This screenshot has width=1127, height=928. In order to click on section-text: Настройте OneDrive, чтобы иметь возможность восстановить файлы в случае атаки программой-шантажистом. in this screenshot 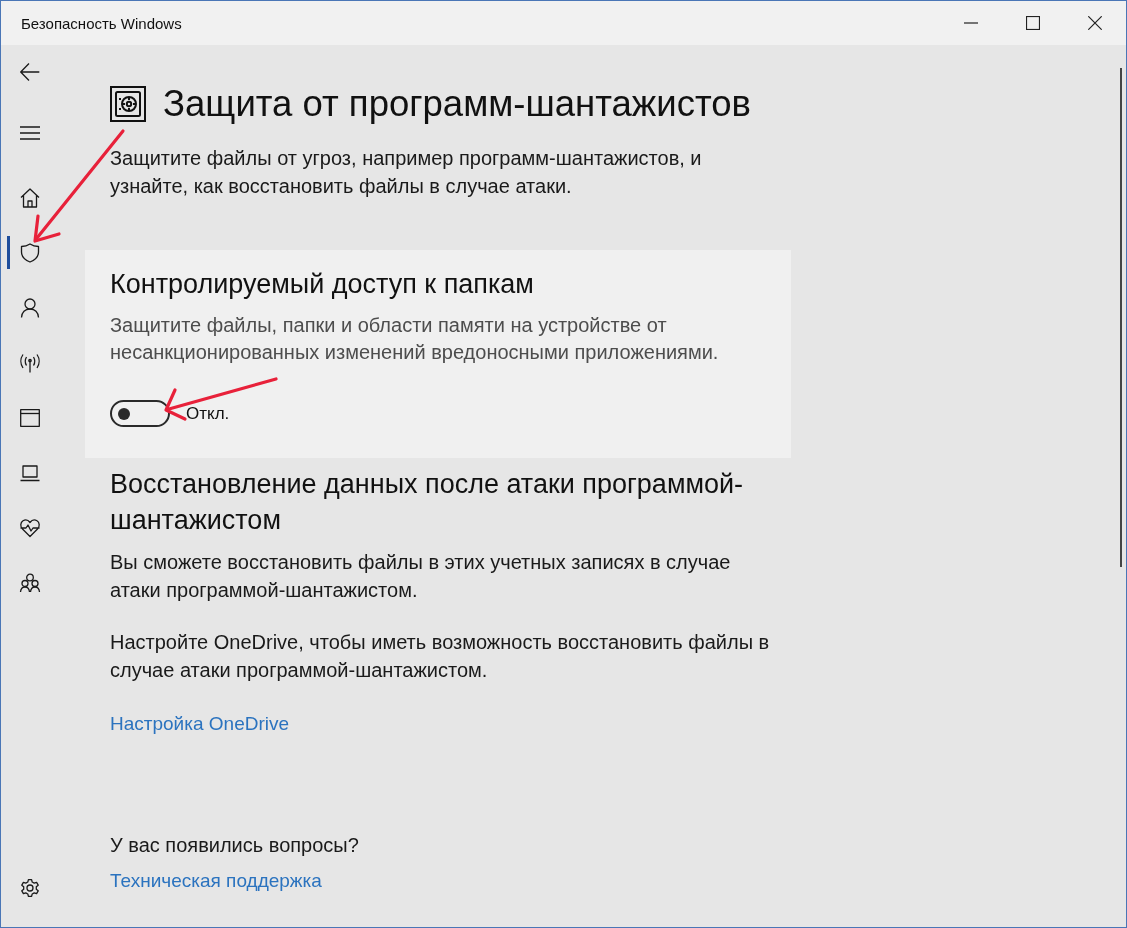, I will do `click(440, 656)`.